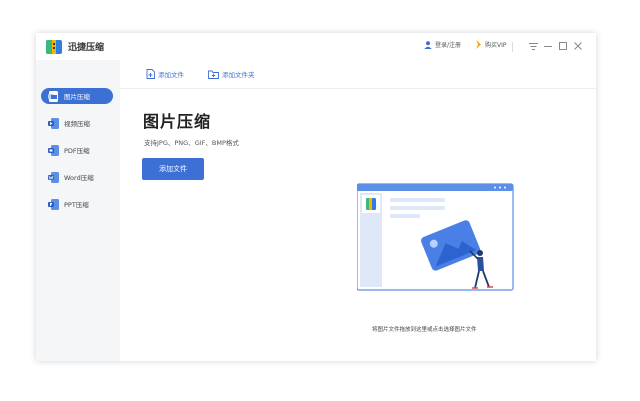 The height and width of the screenshot is (401, 640). I want to click on add-folder-toolbar-button: 添加文件夹, so click(231, 74).